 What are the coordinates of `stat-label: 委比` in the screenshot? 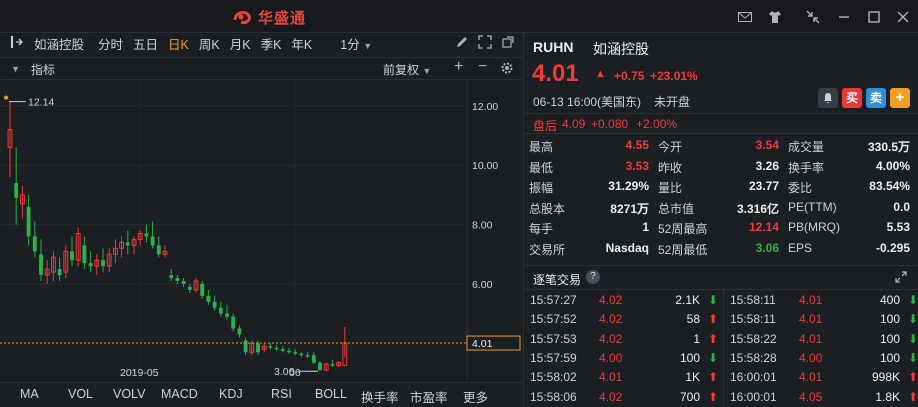 It's located at (800, 188).